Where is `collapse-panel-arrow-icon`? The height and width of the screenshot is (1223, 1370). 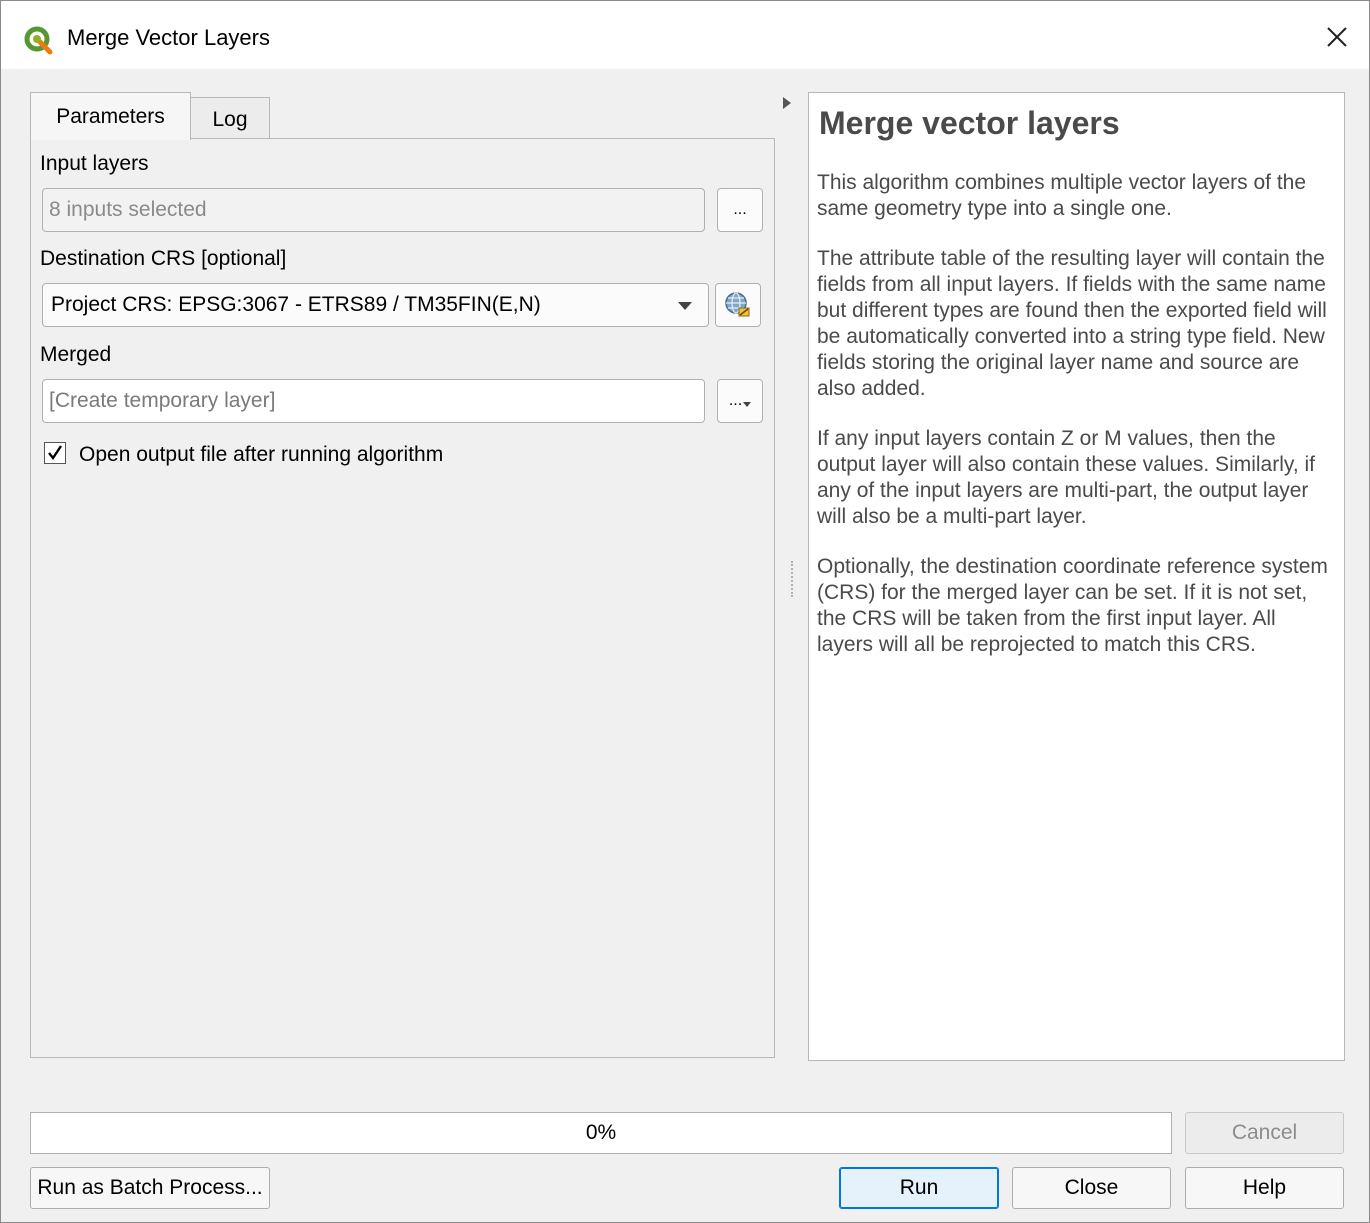
collapse-panel-arrow-icon is located at coordinates (787, 103).